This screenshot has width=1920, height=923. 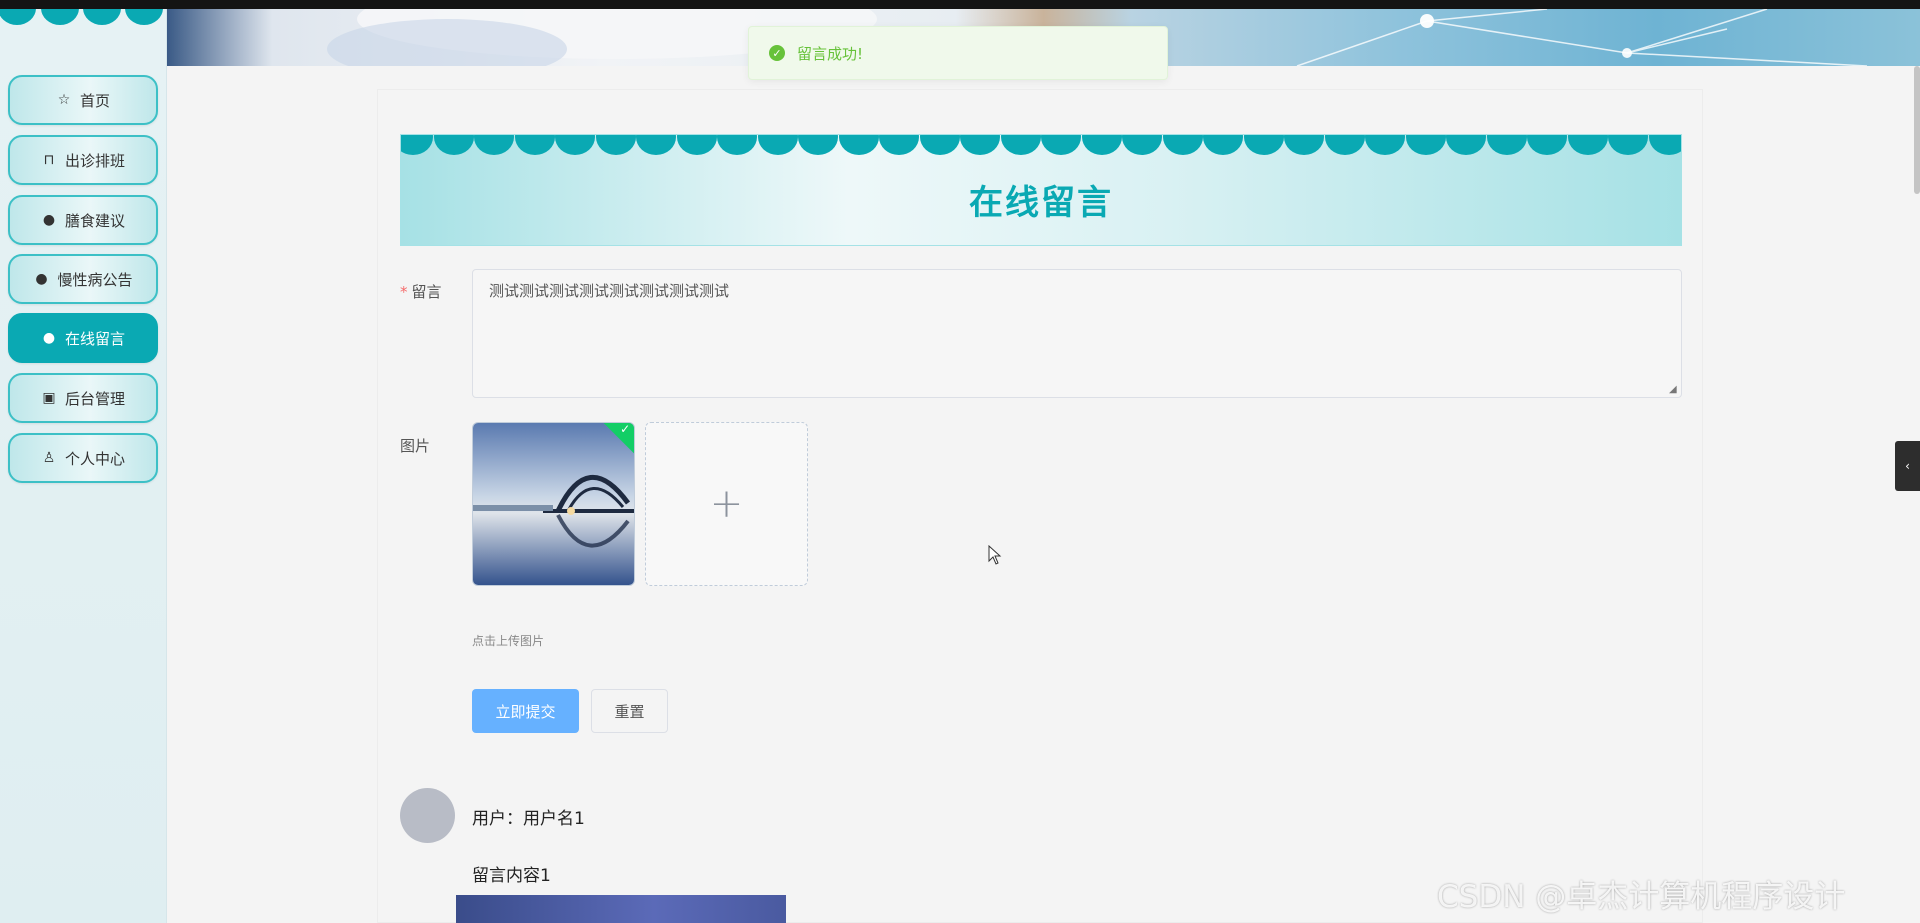 What do you see at coordinates (629, 711) in the screenshot?
I see `reset-button: 重置` at bounding box center [629, 711].